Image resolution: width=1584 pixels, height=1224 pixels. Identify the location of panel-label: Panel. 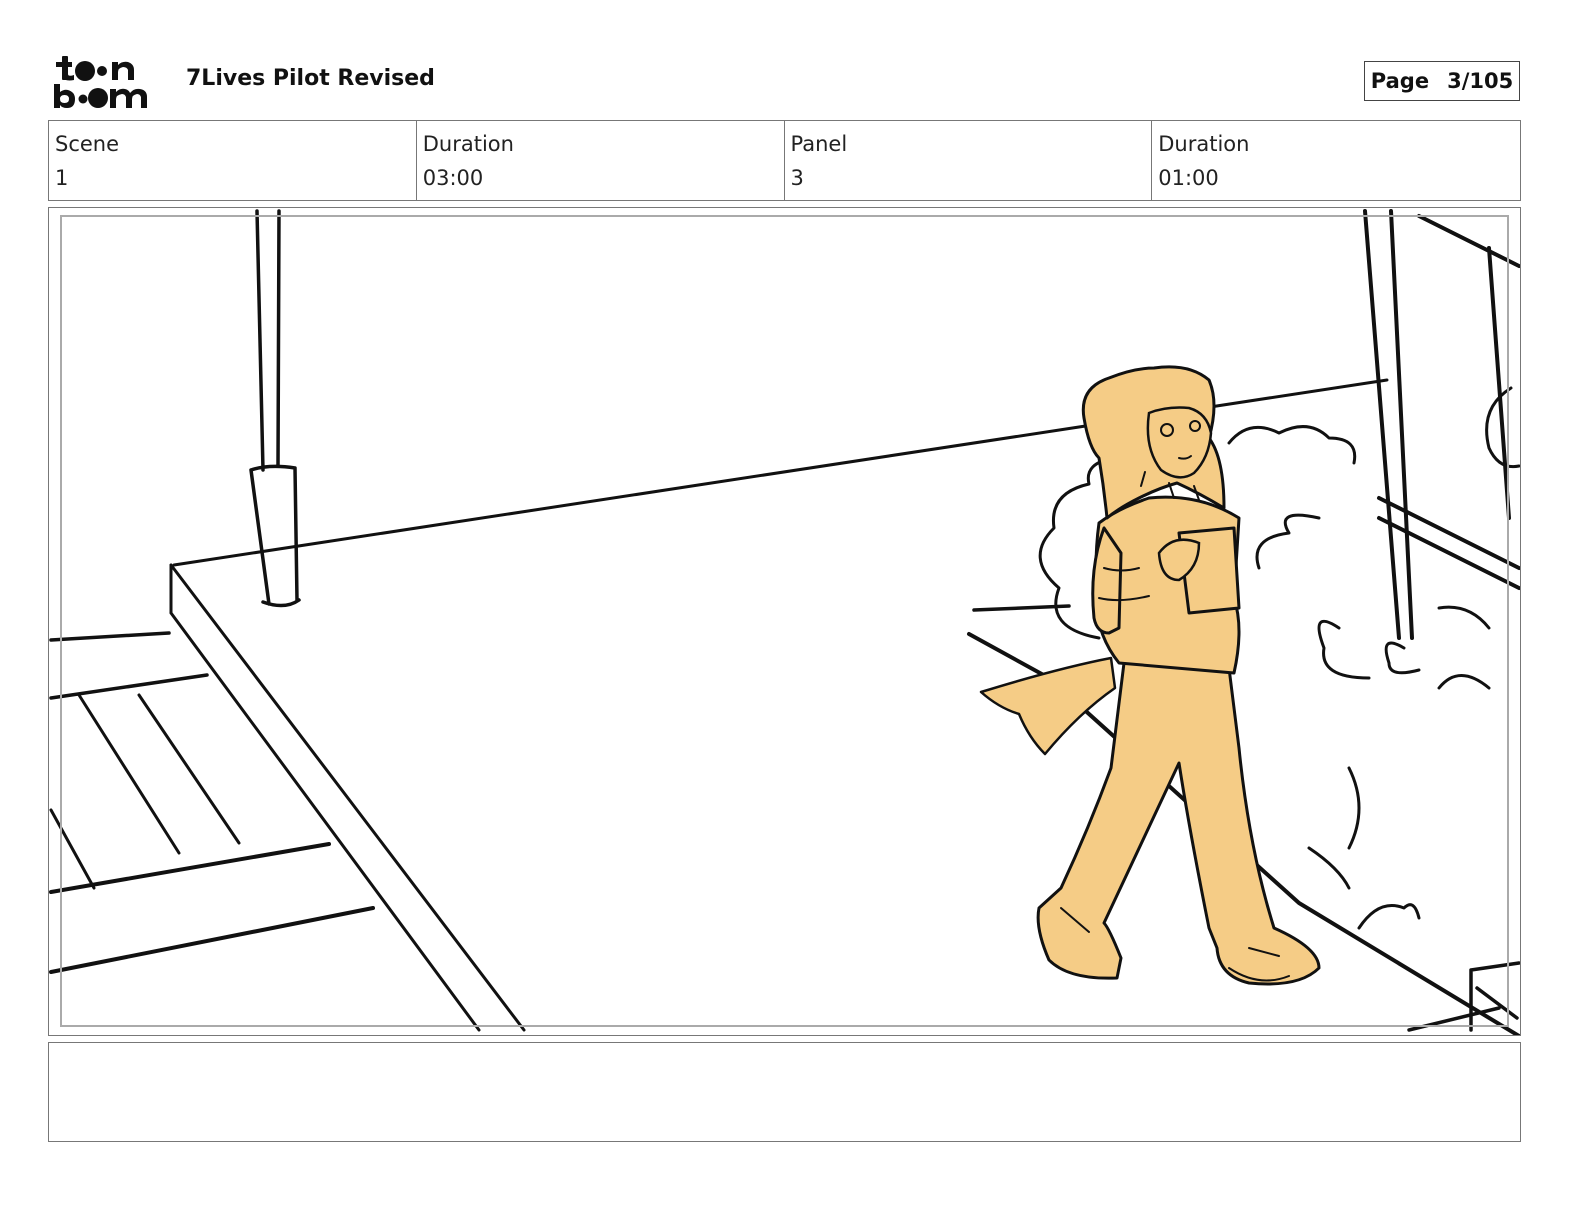
(819, 144).